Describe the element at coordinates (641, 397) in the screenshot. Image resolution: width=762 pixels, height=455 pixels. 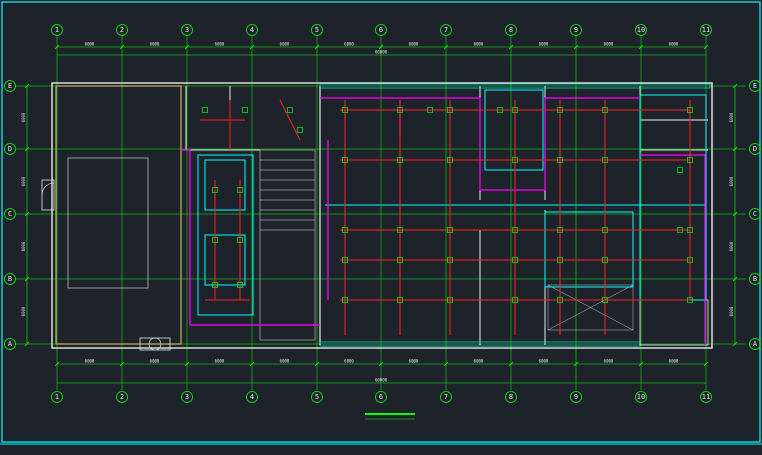
I see `axis-bubble-bottom-10-label: 10` at that location.